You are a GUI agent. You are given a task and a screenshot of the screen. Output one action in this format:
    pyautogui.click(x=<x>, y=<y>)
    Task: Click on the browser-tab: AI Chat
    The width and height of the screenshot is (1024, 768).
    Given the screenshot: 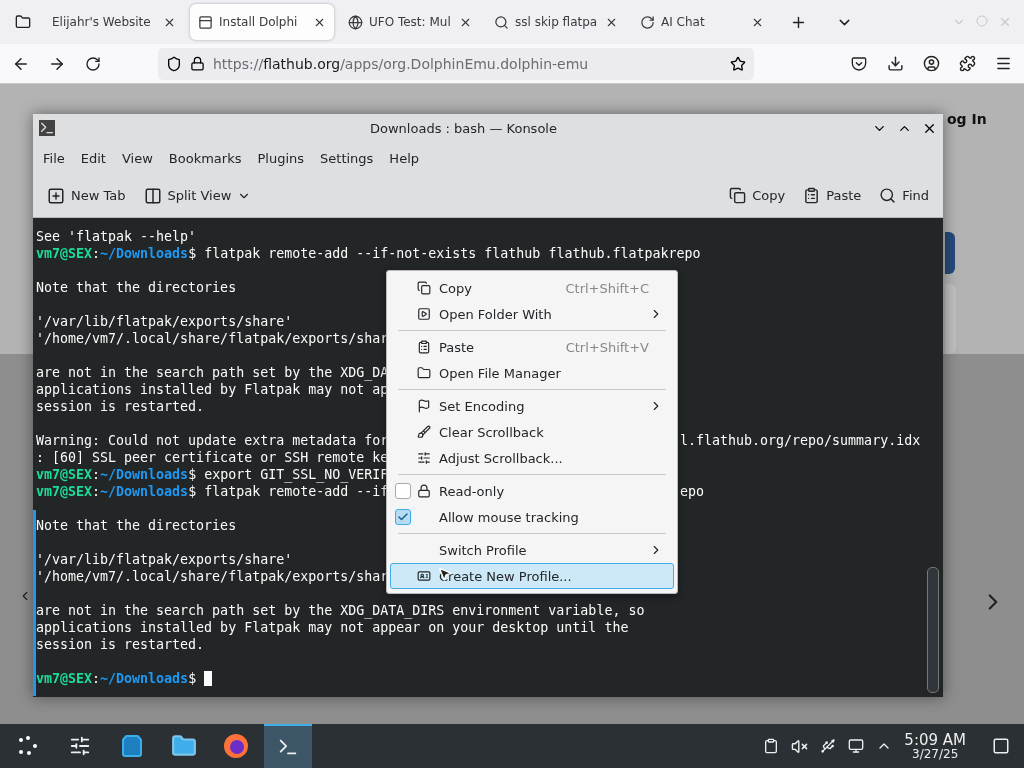 What is the action you would take?
    pyautogui.click(x=702, y=22)
    